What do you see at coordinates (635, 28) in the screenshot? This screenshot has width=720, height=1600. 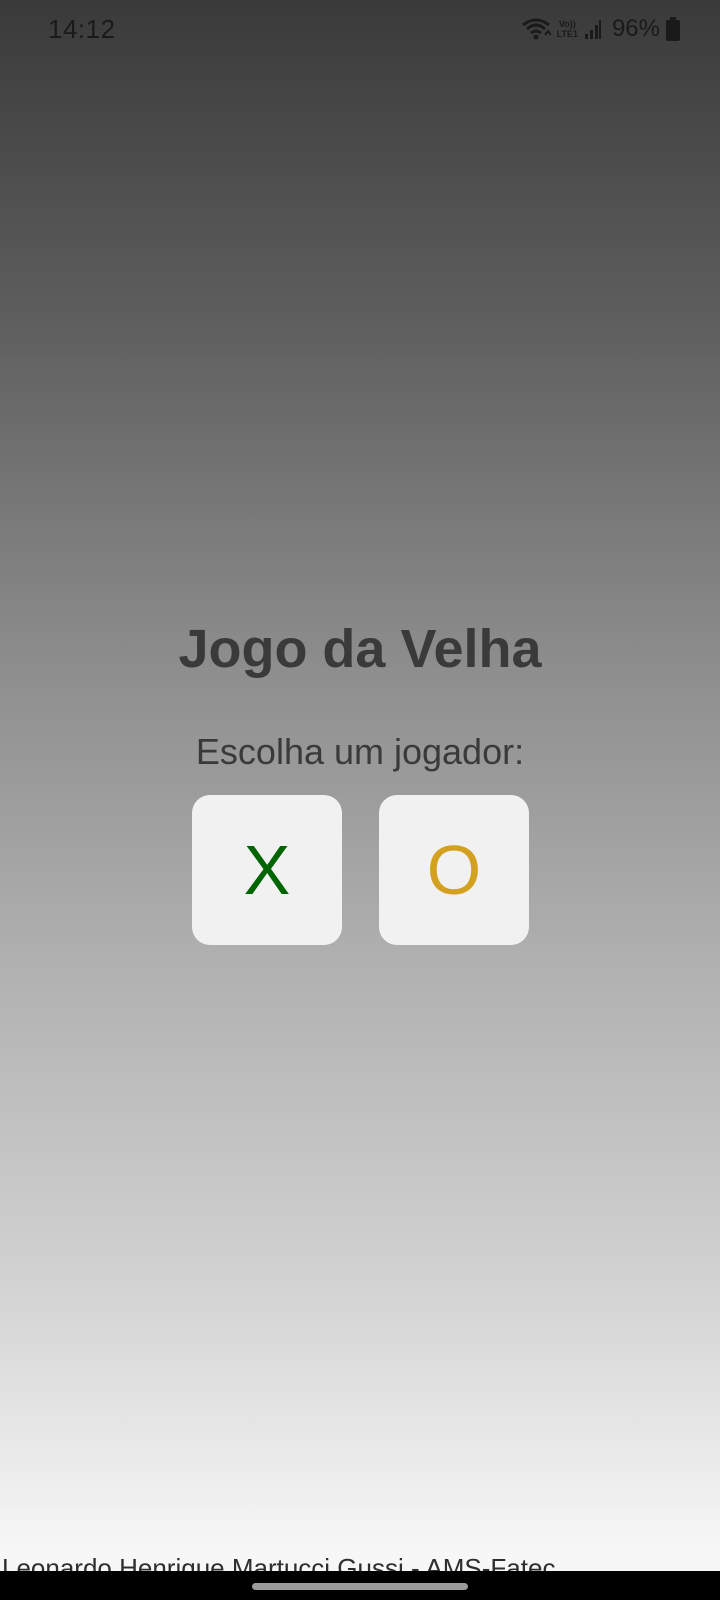 I see `battery-percent: 96%` at bounding box center [635, 28].